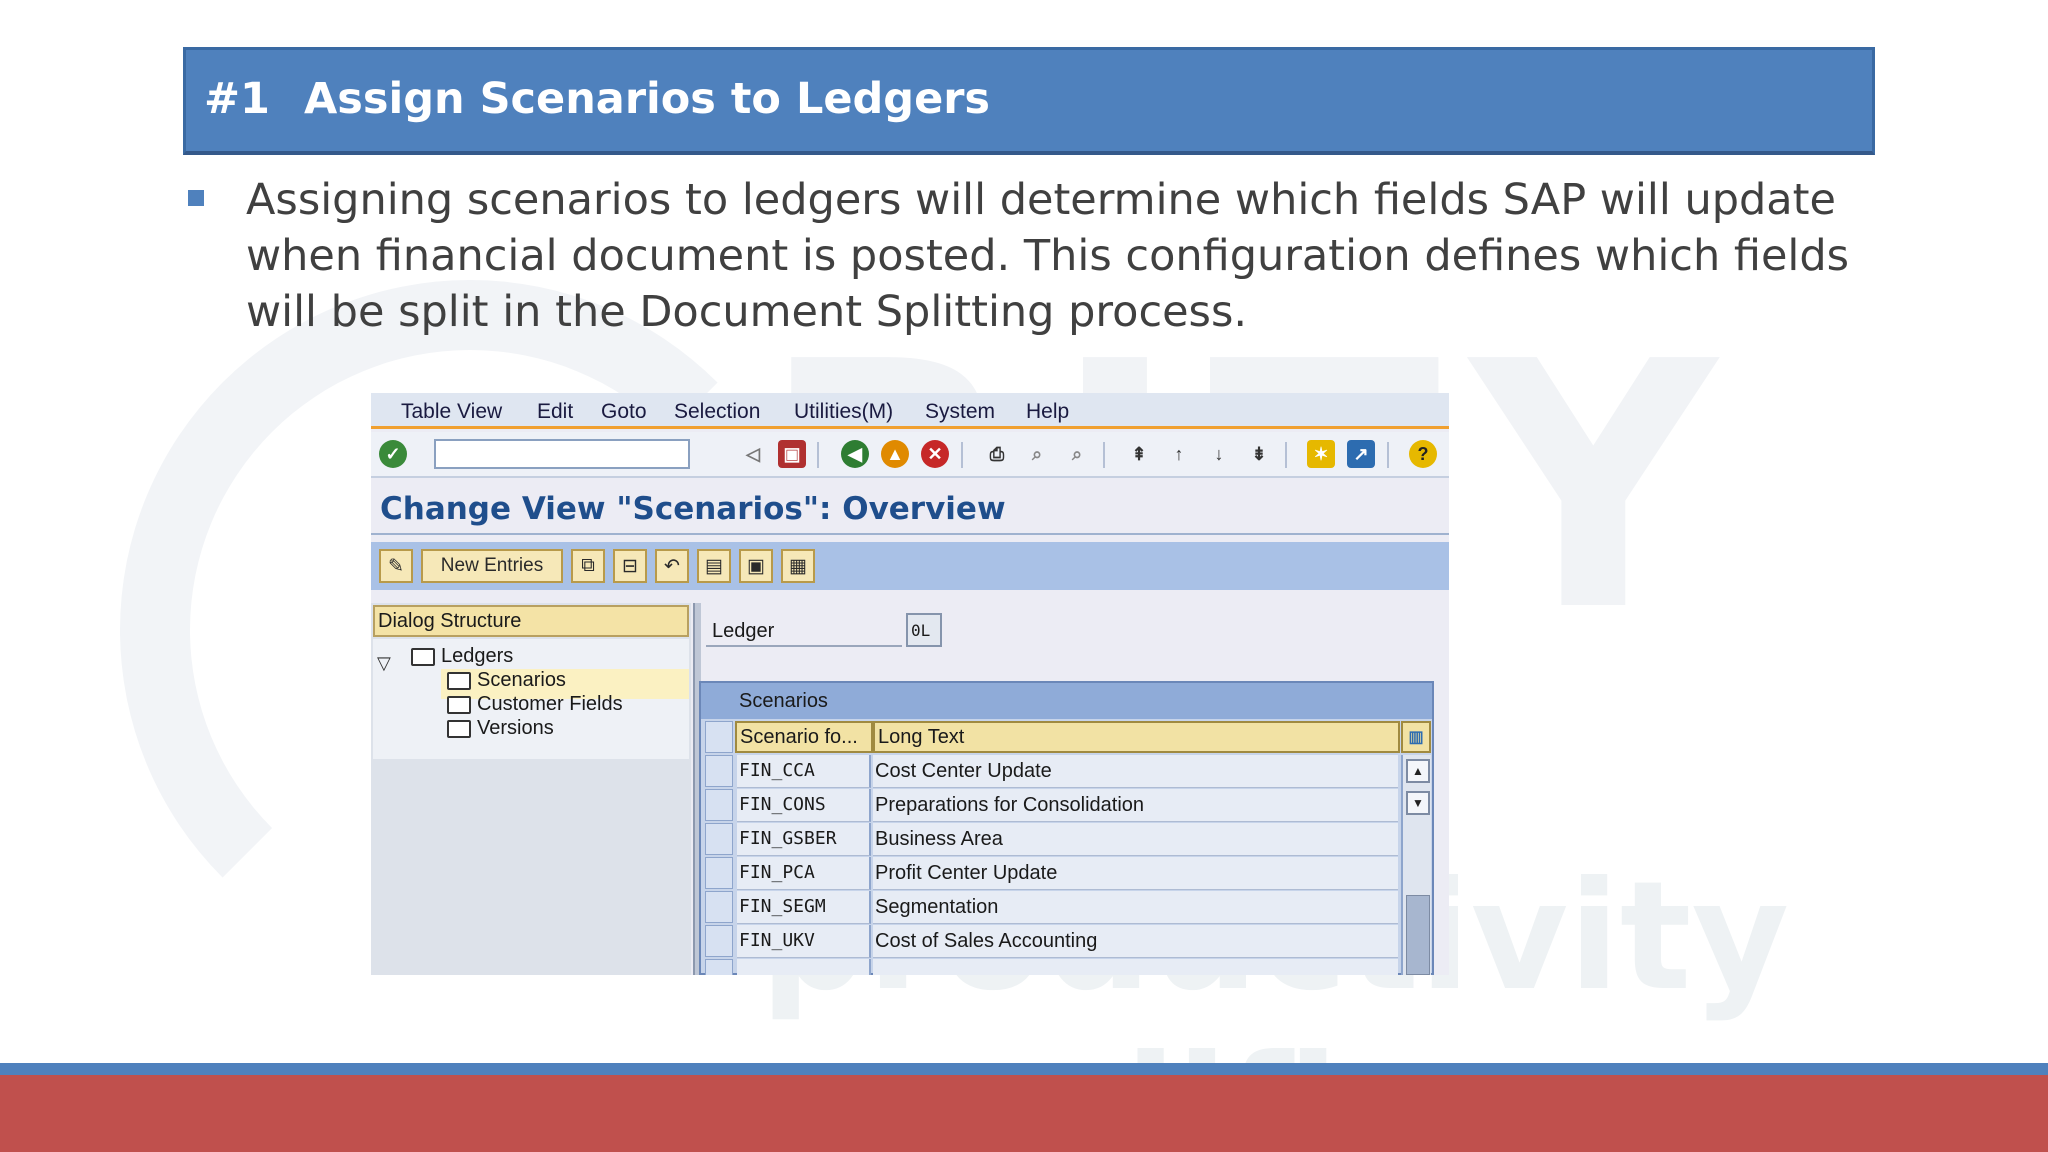  Describe the element at coordinates (477, 656) in the screenshot. I see `tree-item-label: Ledgers` at that location.